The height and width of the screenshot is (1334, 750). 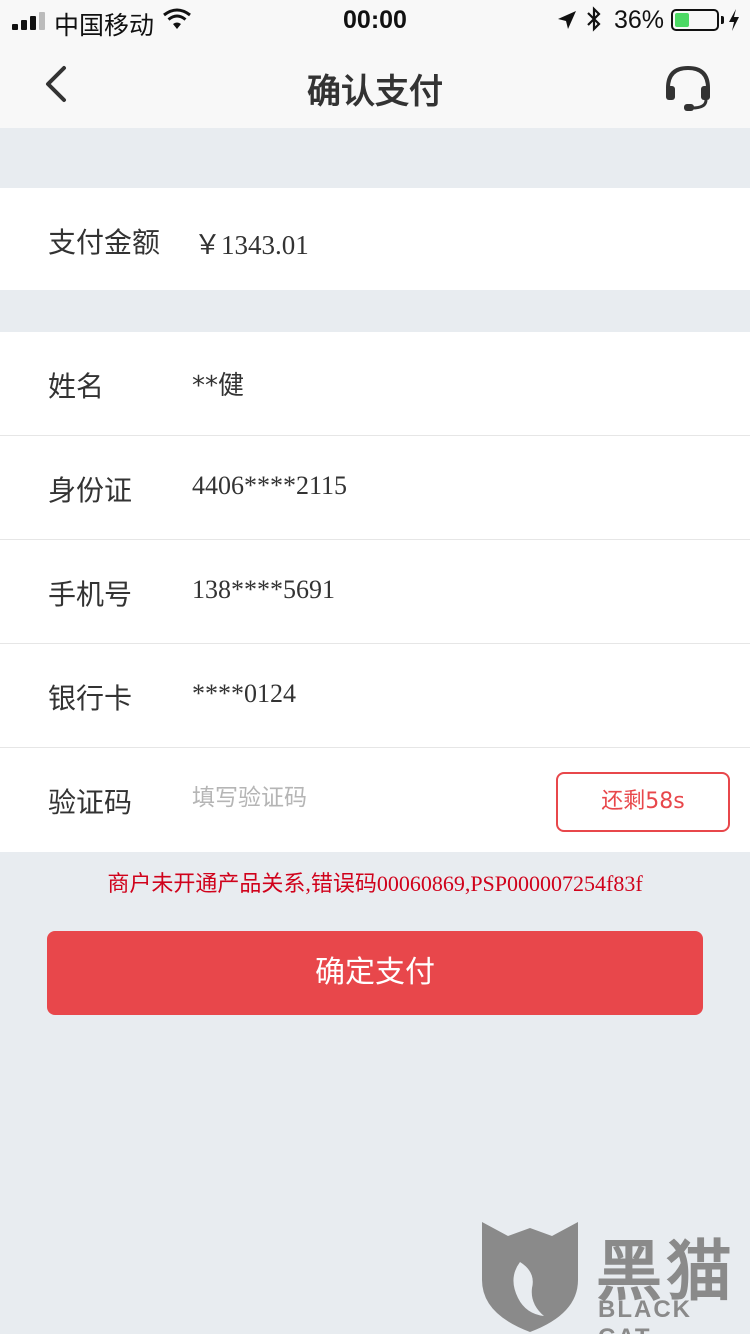 I want to click on headset-icon, so click(x=688, y=88).